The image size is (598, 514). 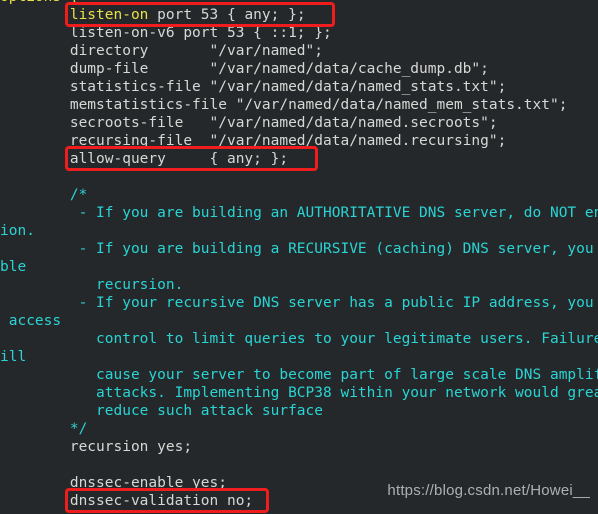 I want to click on code-line-comment-control-wrap: ill, so click(x=299, y=357).